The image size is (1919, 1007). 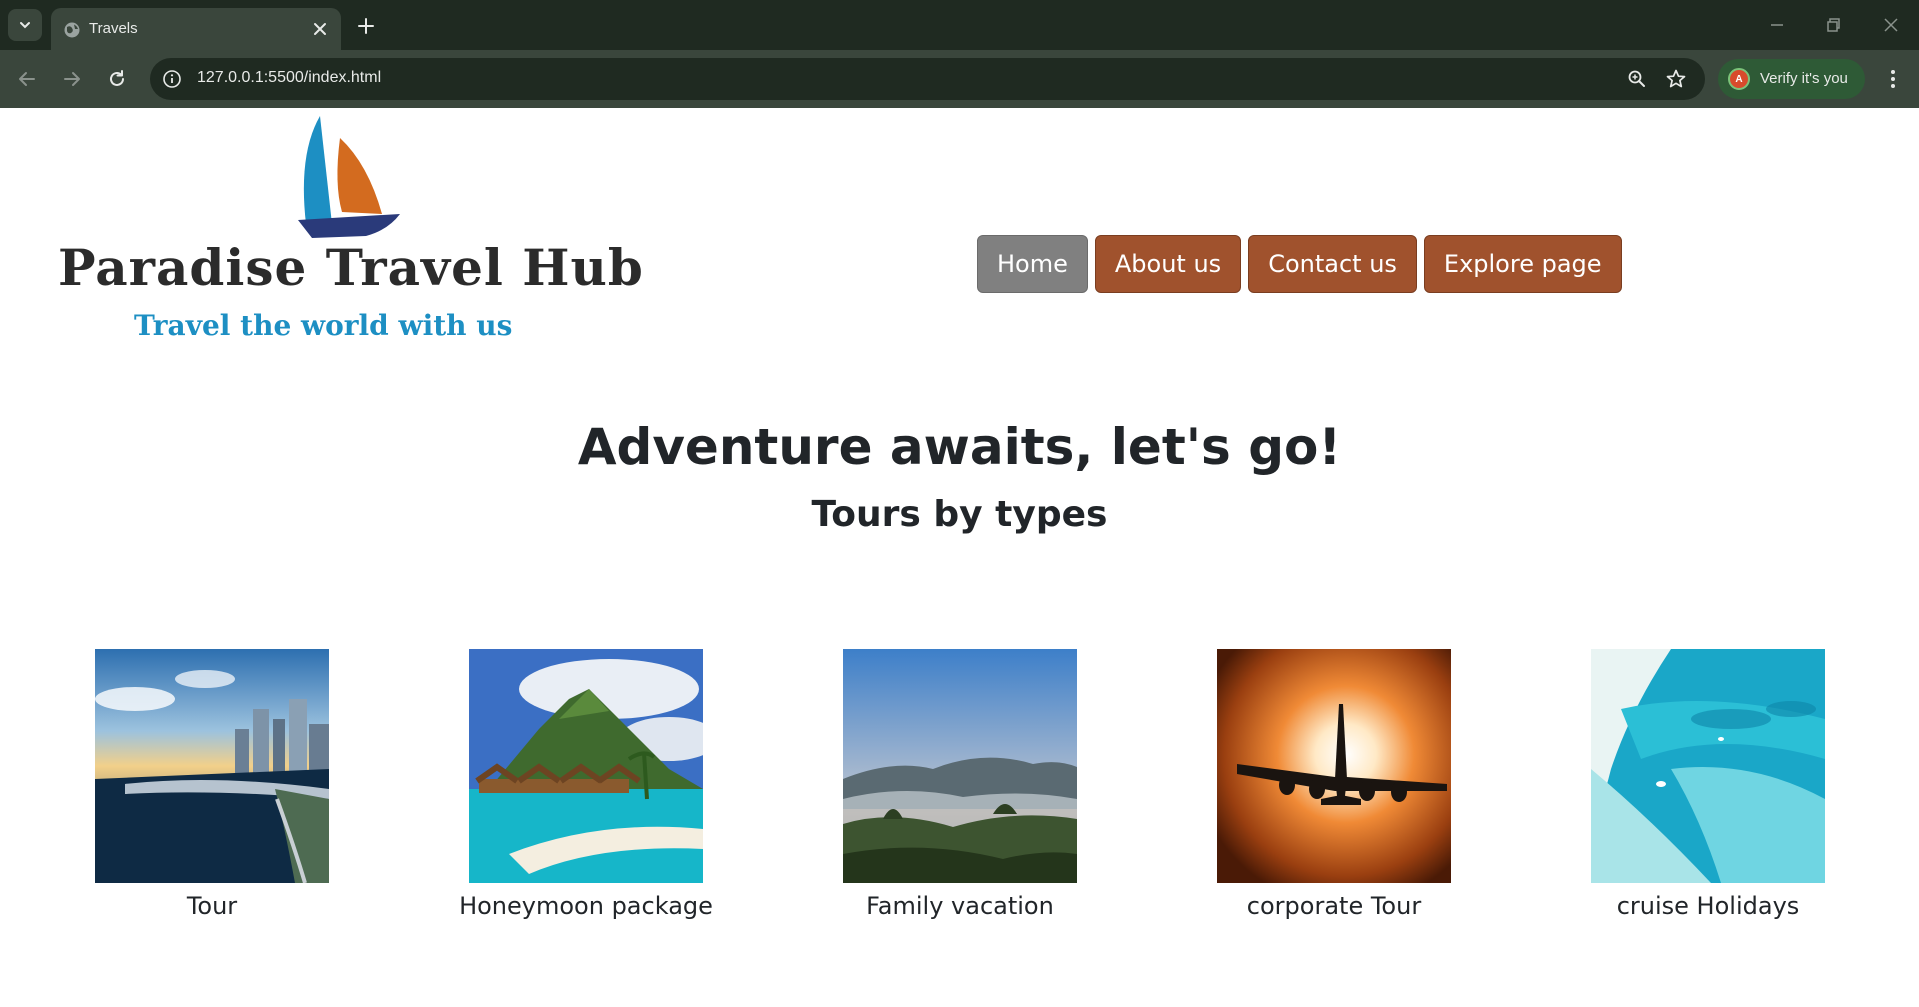 What do you see at coordinates (1637, 79) in the screenshot?
I see `zoom-icon` at bounding box center [1637, 79].